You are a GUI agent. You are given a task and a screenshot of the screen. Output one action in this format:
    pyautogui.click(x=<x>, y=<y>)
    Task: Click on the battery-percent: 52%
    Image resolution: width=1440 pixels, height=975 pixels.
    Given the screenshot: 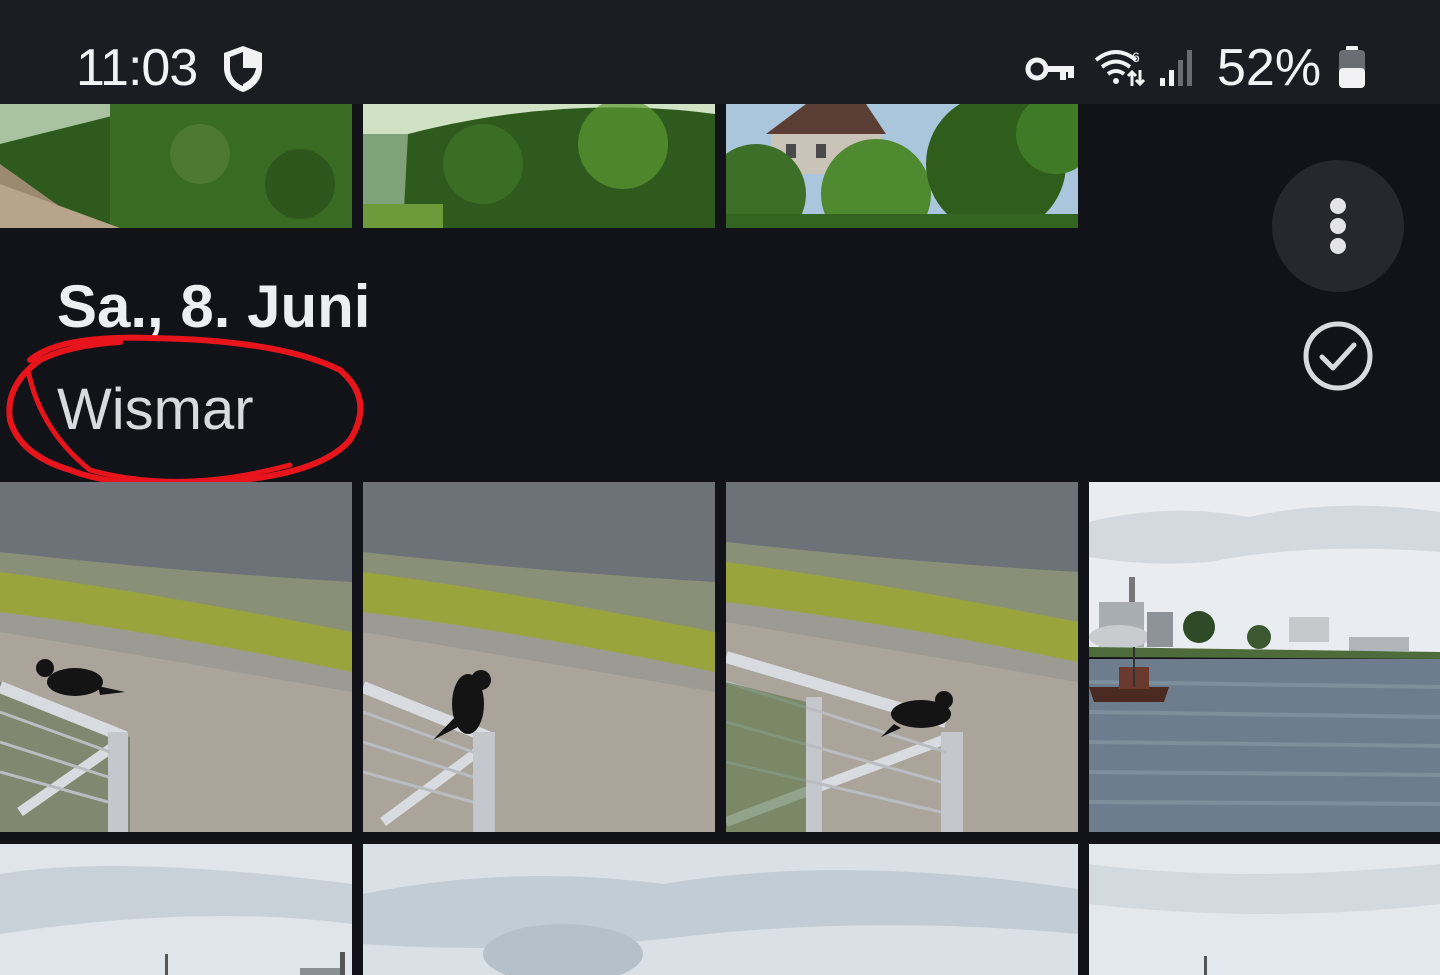 What is the action you would take?
    pyautogui.click(x=1269, y=68)
    